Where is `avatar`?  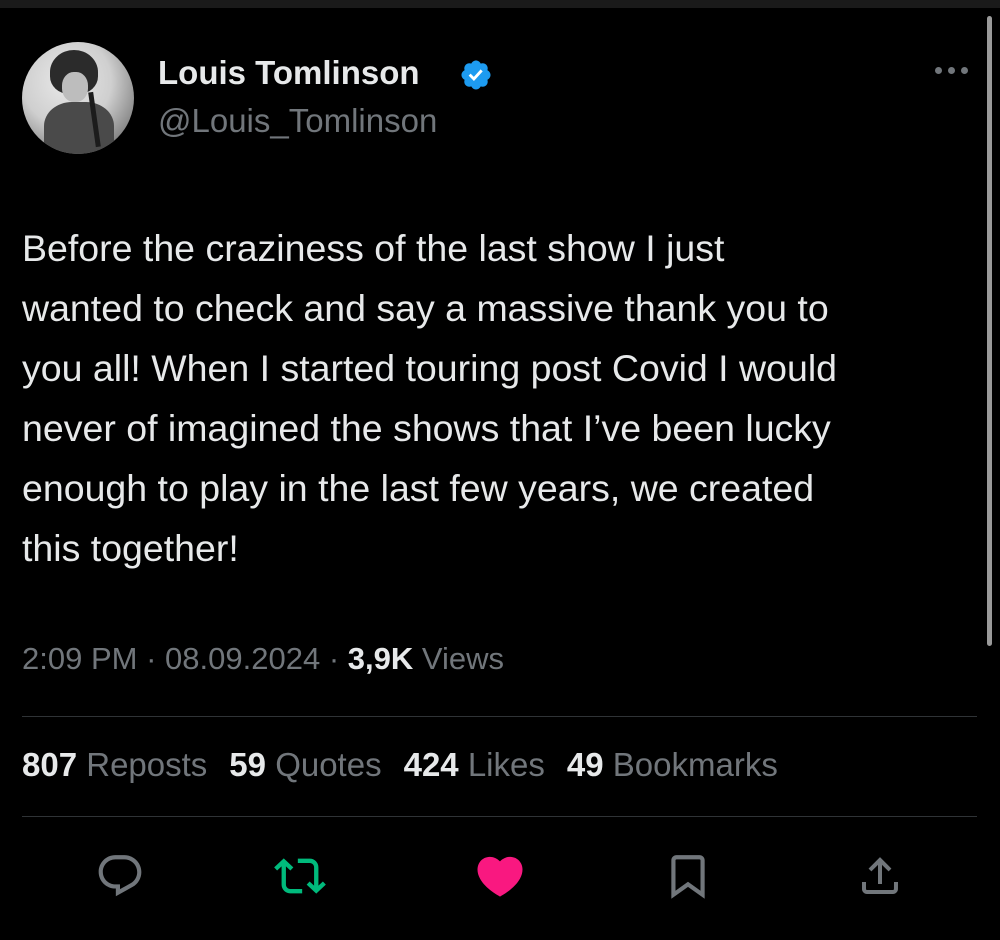 avatar is located at coordinates (78, 98).